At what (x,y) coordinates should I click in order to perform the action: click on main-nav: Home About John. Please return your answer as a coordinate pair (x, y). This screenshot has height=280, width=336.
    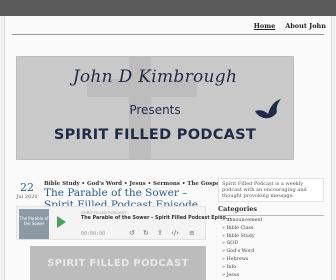
    Looking at the image, I should click on (290, 26).